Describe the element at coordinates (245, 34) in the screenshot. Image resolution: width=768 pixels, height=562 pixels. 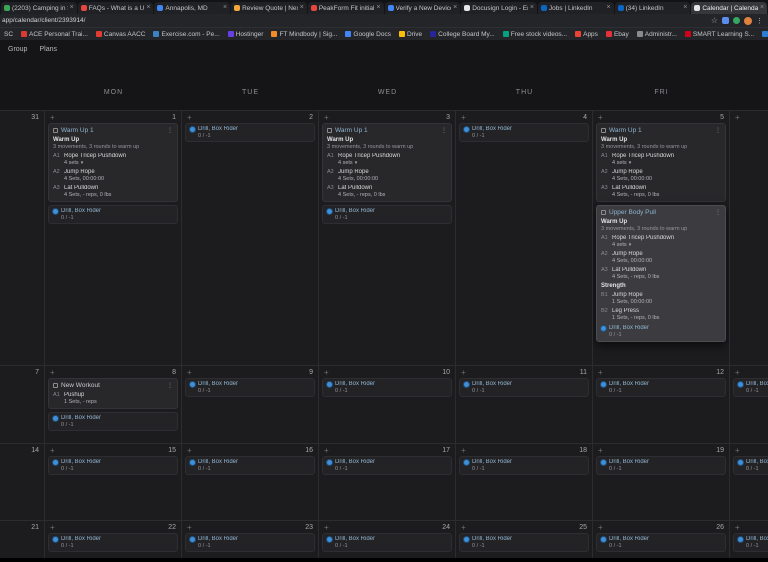
I see `bookmark-item: Hostinger` at that location.